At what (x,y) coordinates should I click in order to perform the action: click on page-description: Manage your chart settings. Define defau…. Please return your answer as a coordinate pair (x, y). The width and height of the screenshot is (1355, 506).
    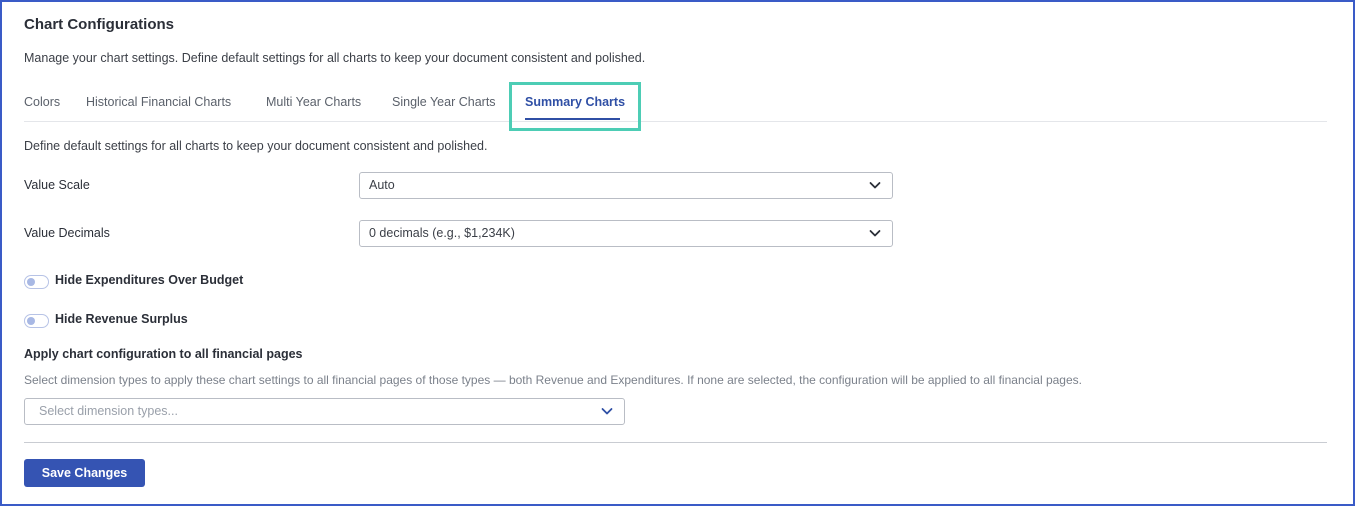
    Looking at the image, I should click on (335, 58).